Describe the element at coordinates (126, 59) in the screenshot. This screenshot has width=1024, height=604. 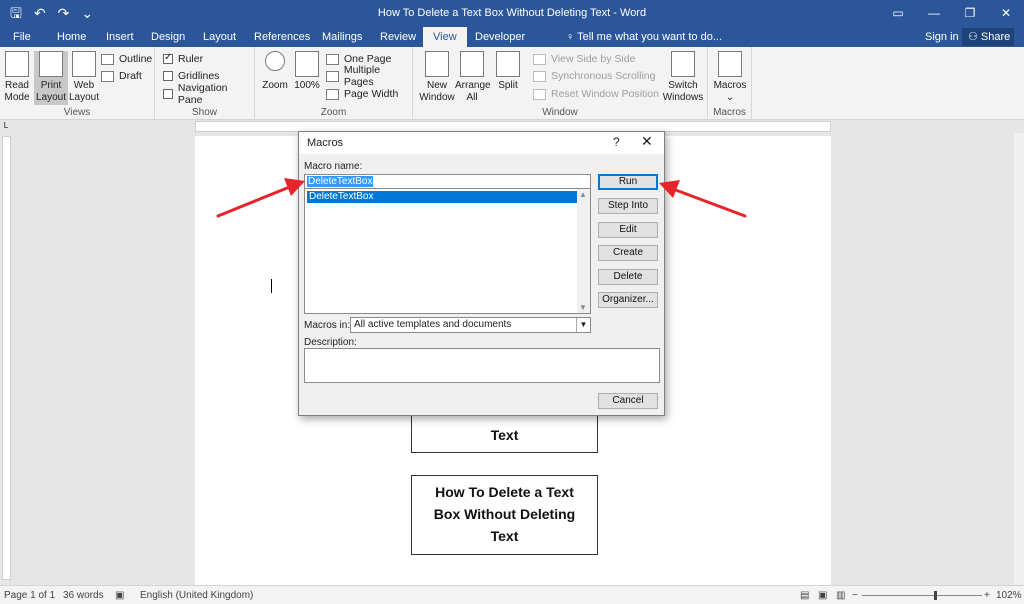
I see `outline-button: Outline` at that location.